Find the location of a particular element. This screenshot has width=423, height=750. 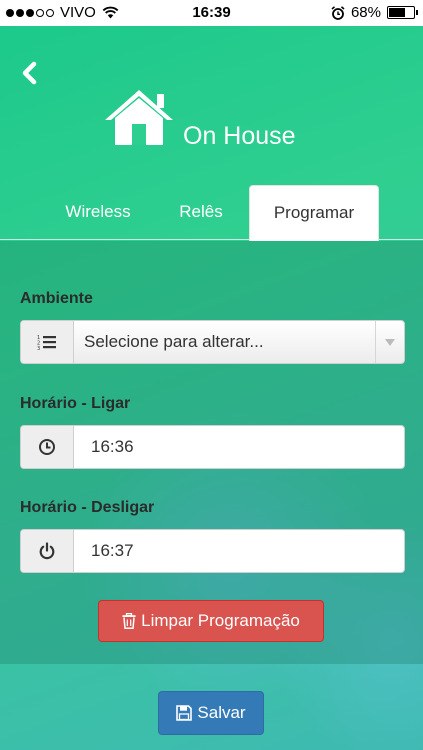

clear-schedule-button: Limpar Programação is located at coordinates (211, 621).